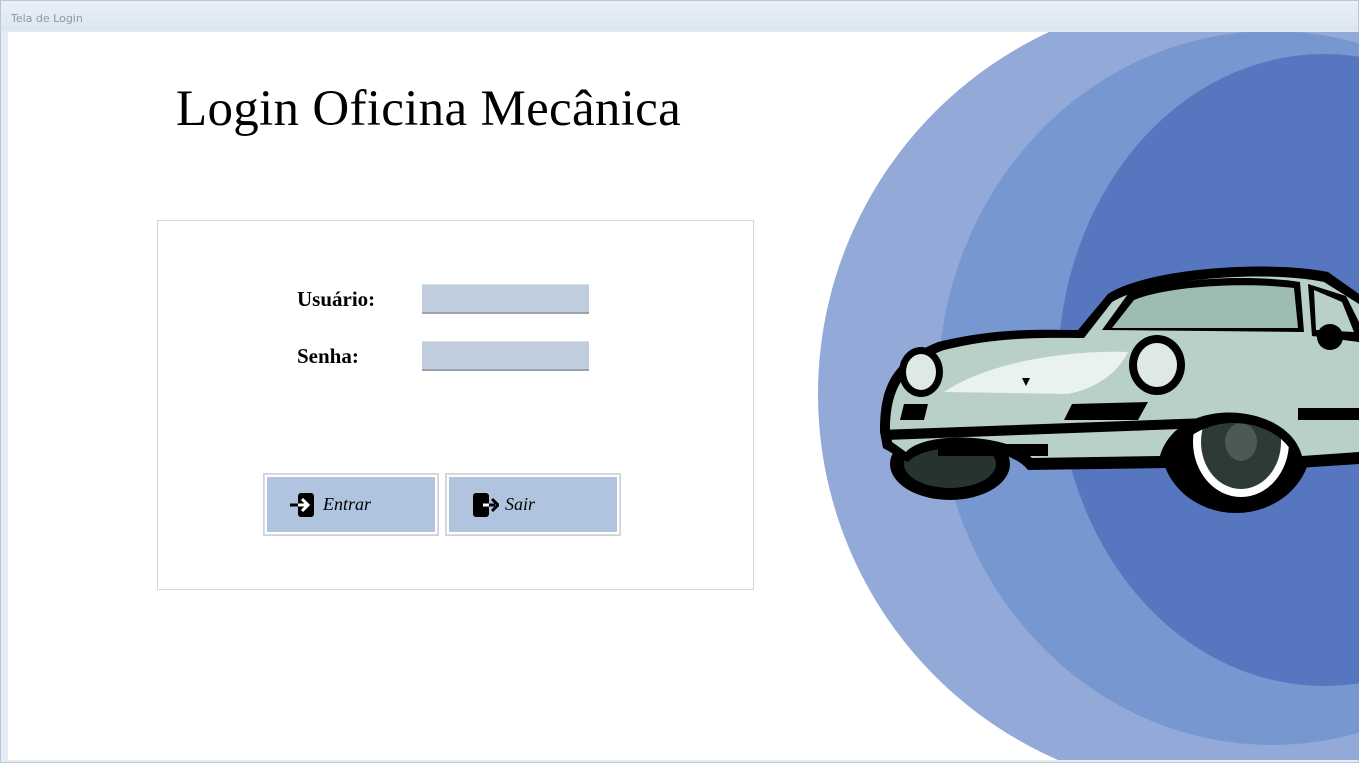 This screenshot has width=1359, height=763. What do you see at coordinates (47, 18) in the screenshot?
I see `window-title: Tela de Login` at bounding box center [47, 18].